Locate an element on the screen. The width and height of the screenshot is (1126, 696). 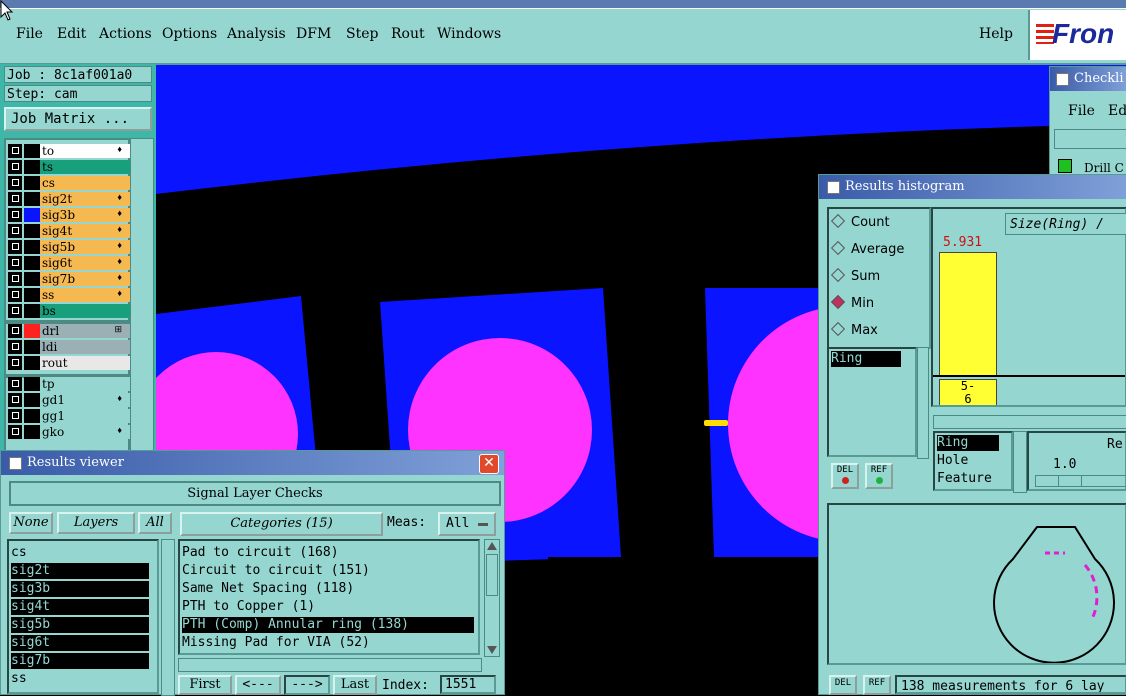
next-button: ---> is located at coordinates (307, 685).